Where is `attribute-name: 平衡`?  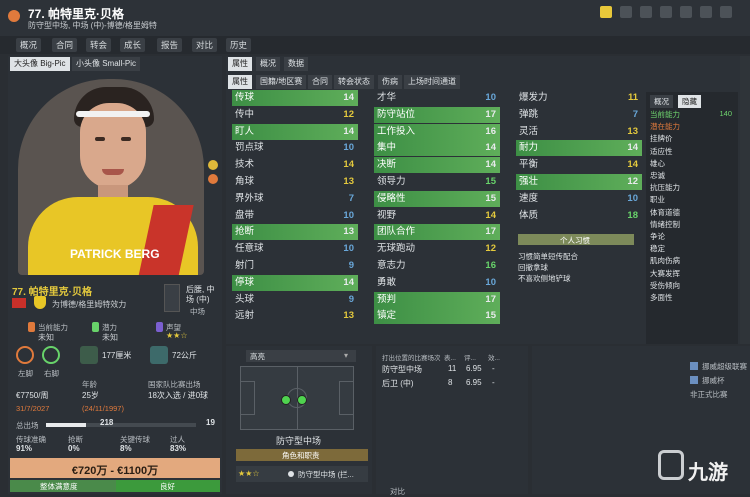
attribute-name: 平衡 is located at coordinates (529, 165).